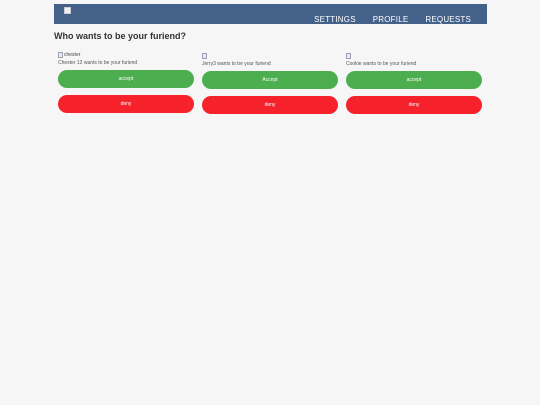  What do you see at coordinates (381, 64) in the screenshot?
I see `request-text: Cookie wants to be your furiend` at bounding box center [381, 64].